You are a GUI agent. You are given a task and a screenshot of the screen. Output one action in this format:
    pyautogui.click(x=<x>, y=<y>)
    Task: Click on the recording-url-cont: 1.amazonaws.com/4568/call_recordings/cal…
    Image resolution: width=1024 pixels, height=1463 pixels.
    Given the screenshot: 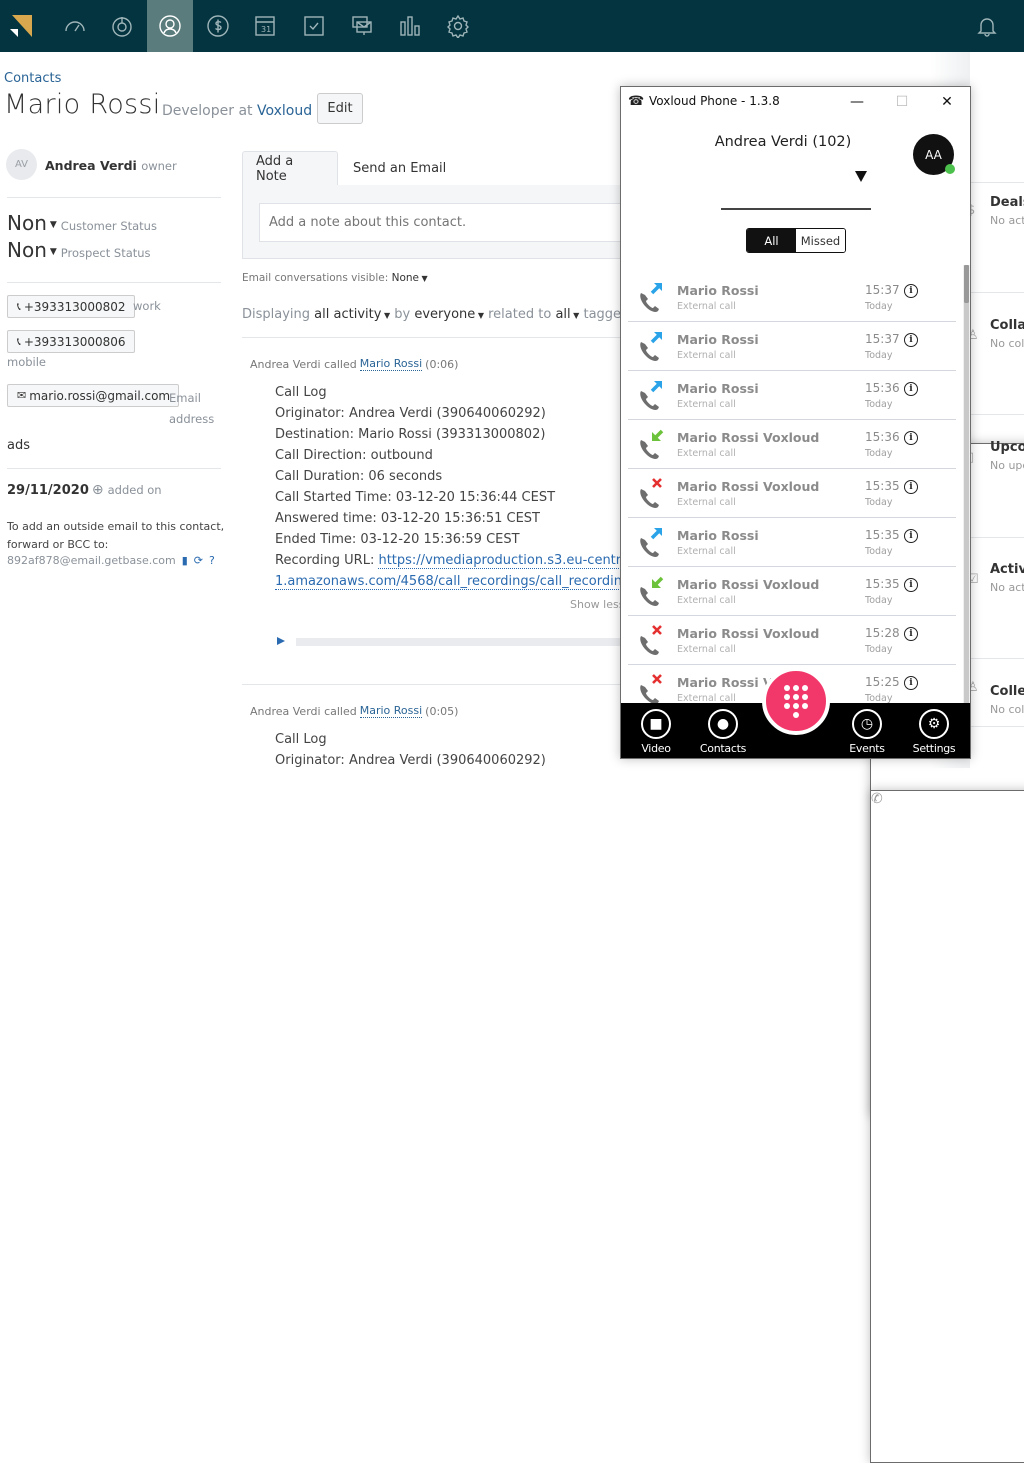 What is the action you would take?
    pyautogui.click(x=456, y=582)
    